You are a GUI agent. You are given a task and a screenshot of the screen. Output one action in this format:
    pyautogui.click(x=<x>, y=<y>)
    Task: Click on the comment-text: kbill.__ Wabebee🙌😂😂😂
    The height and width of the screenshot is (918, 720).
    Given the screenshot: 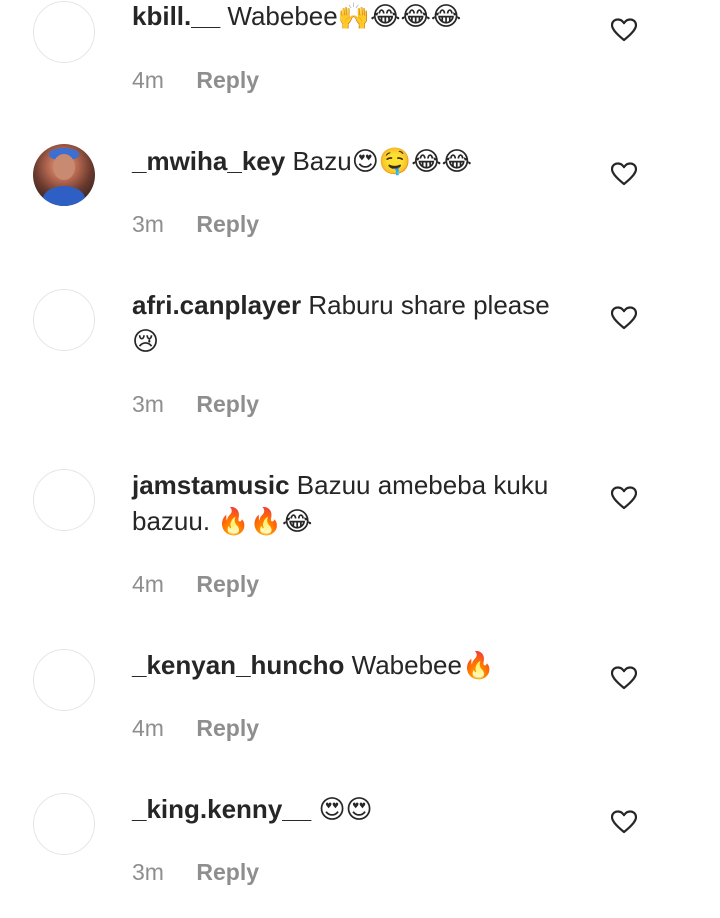 What is the action you would take?
    pyautogui.click(x=357, y=17)
    